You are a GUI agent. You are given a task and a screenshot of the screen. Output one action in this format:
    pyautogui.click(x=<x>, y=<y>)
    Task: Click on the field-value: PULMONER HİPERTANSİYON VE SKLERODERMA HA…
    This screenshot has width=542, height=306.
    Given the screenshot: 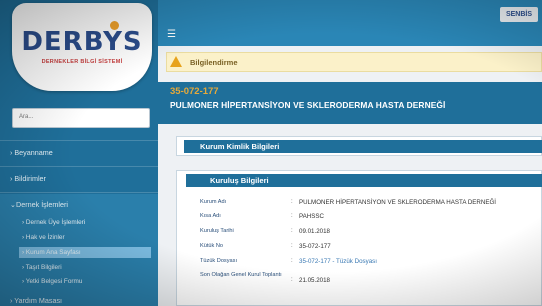 What is the action you would take?
    pyautogui.click(x=398, y=202)
    